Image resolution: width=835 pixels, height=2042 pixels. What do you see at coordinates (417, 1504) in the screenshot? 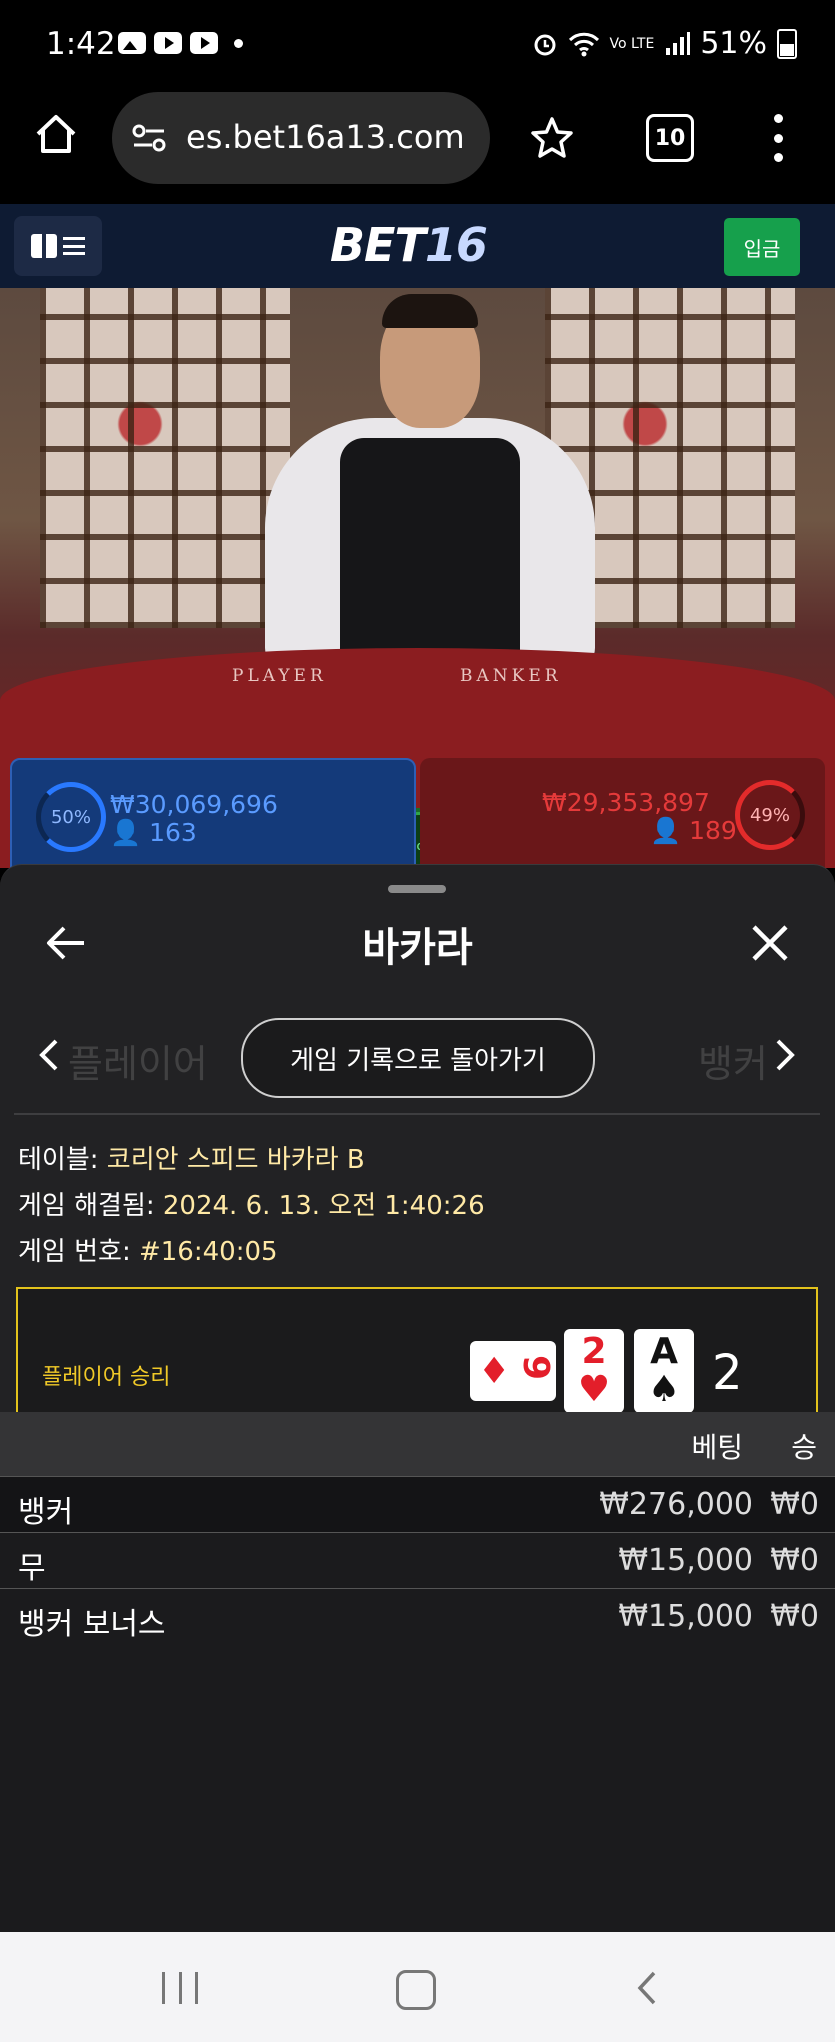
I see `bet-row: 뱅커 ₩276,000 ₩0` at bounding box center [417, 1504].